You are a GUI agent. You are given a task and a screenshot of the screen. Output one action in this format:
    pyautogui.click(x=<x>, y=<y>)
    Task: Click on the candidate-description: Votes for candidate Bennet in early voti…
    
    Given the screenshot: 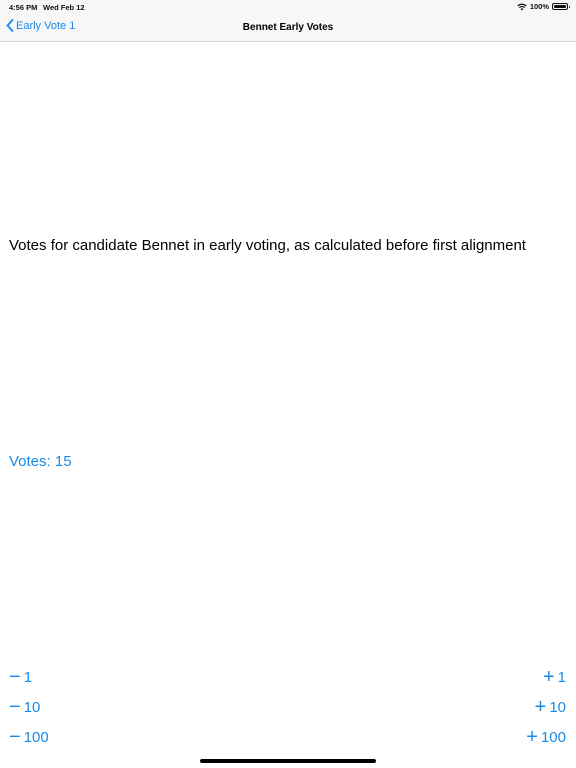 What is the action you would take?
    pyautogui.click(x=267, y=245)
    